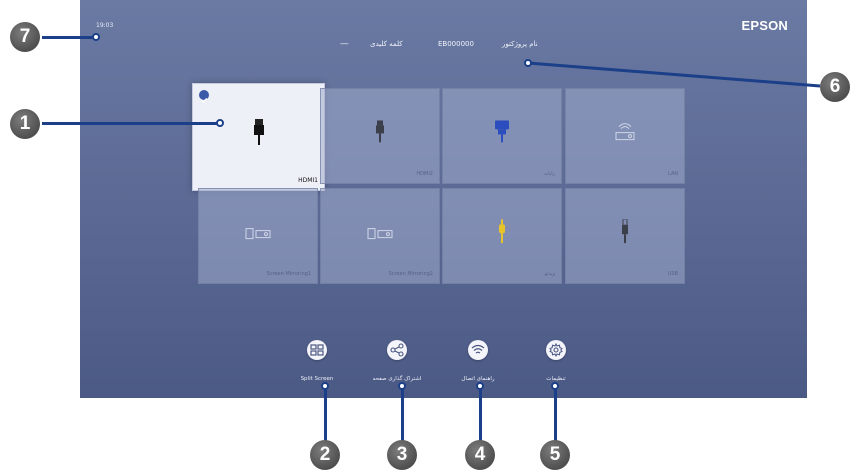 This screenshot has height=473, width=856. Describe the element at coordinates (674, 74) in the screenshot. I see `callout-6-leader` at that location.